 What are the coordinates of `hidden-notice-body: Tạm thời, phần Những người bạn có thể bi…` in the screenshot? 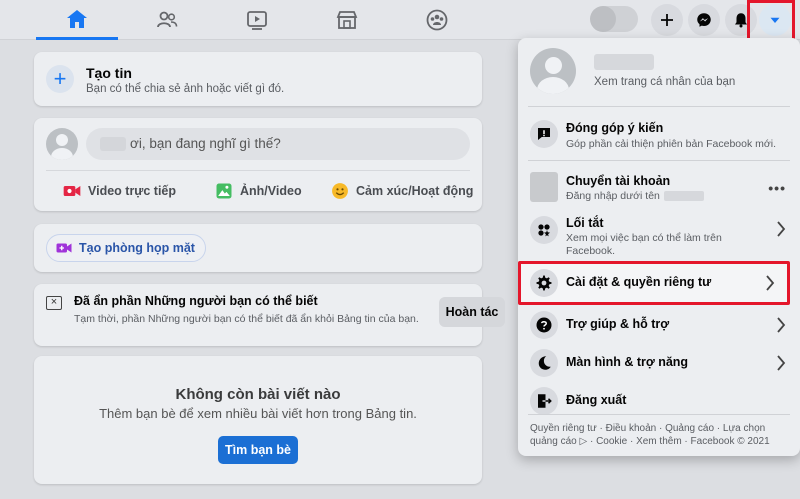 It's located at (246, 319).